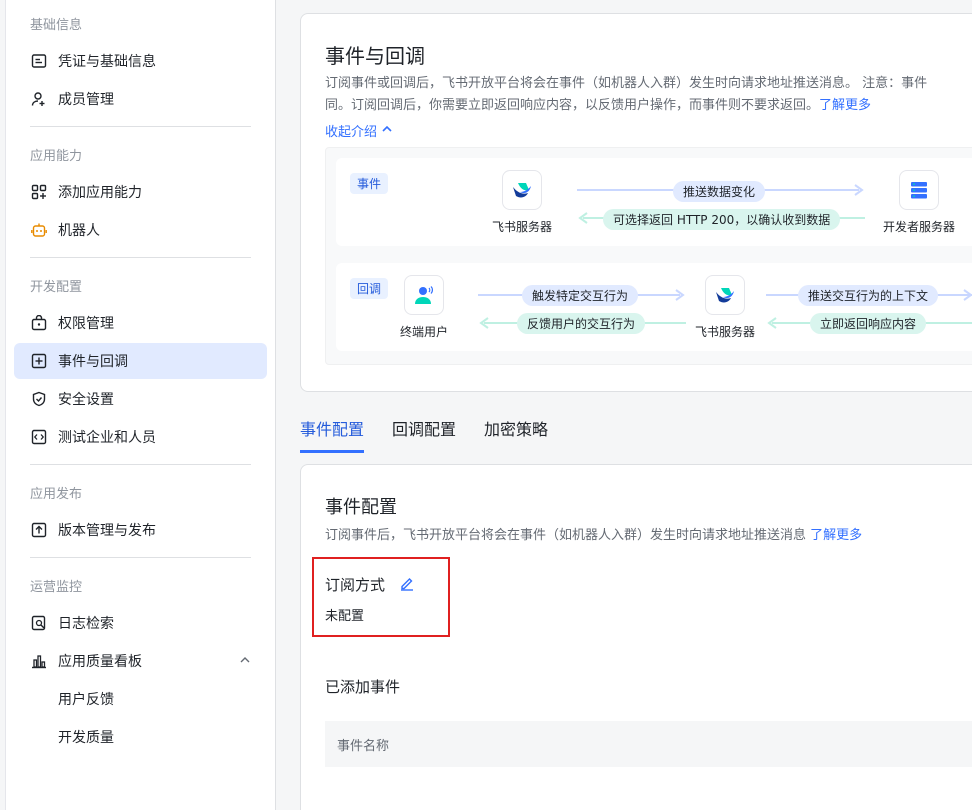  What do you see at coordinates (581, 323) in the screenshot?
I see `feedback-label: 反馈用户的交互行为` at bounding box center [581, 323].